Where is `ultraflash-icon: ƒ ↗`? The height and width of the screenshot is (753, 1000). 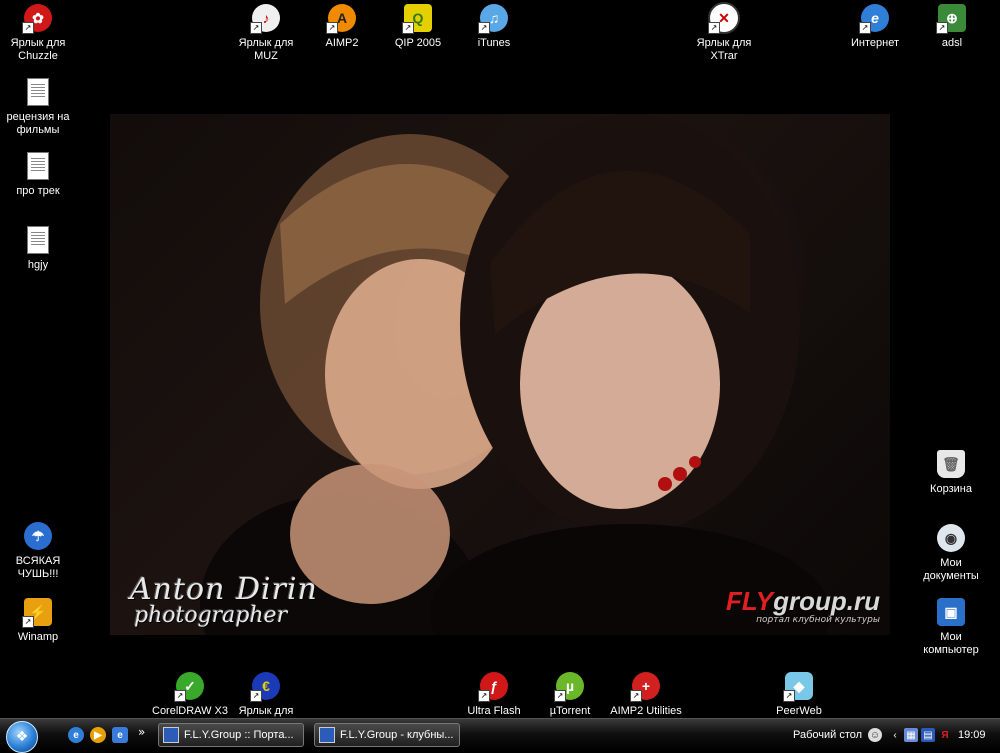
ultraflash-icon: ƒ ↗ is located at coordinates (494, 686).